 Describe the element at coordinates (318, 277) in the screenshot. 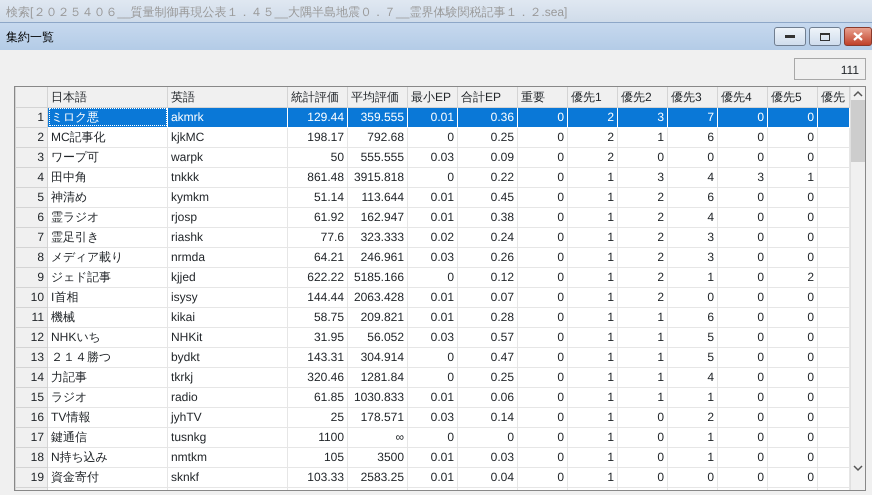

I see `table-cell: 622.22` at that location.